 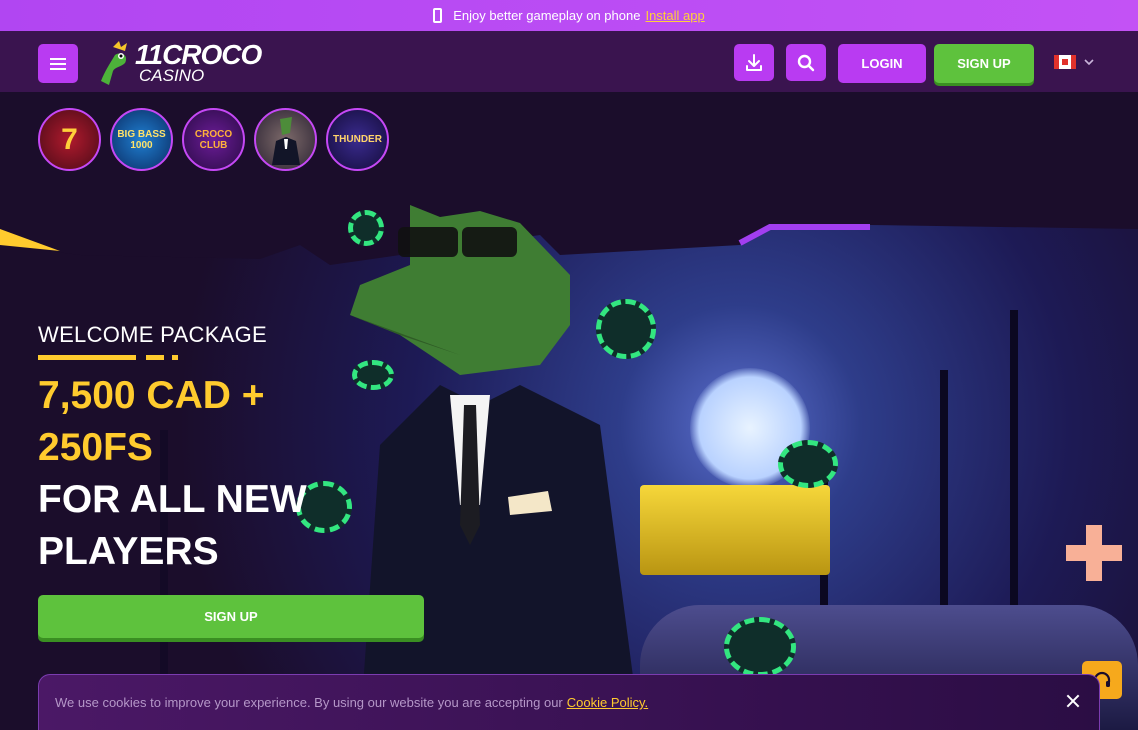 I want to click on story-label: BIG BASS 1000, so click(x=141, y=139).